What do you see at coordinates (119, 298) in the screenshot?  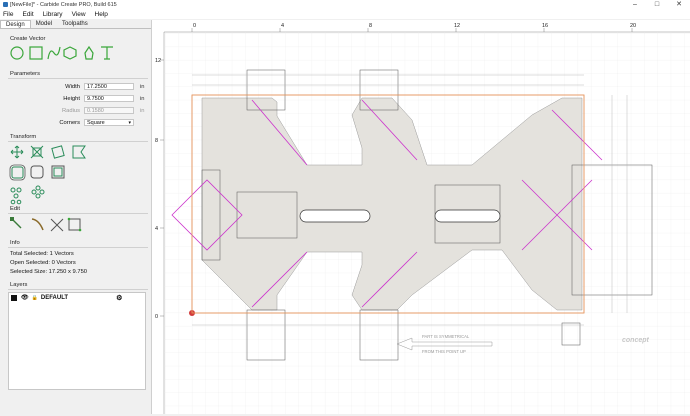 I see `gear-icon: ⚙` at bounding box center [119, 298].